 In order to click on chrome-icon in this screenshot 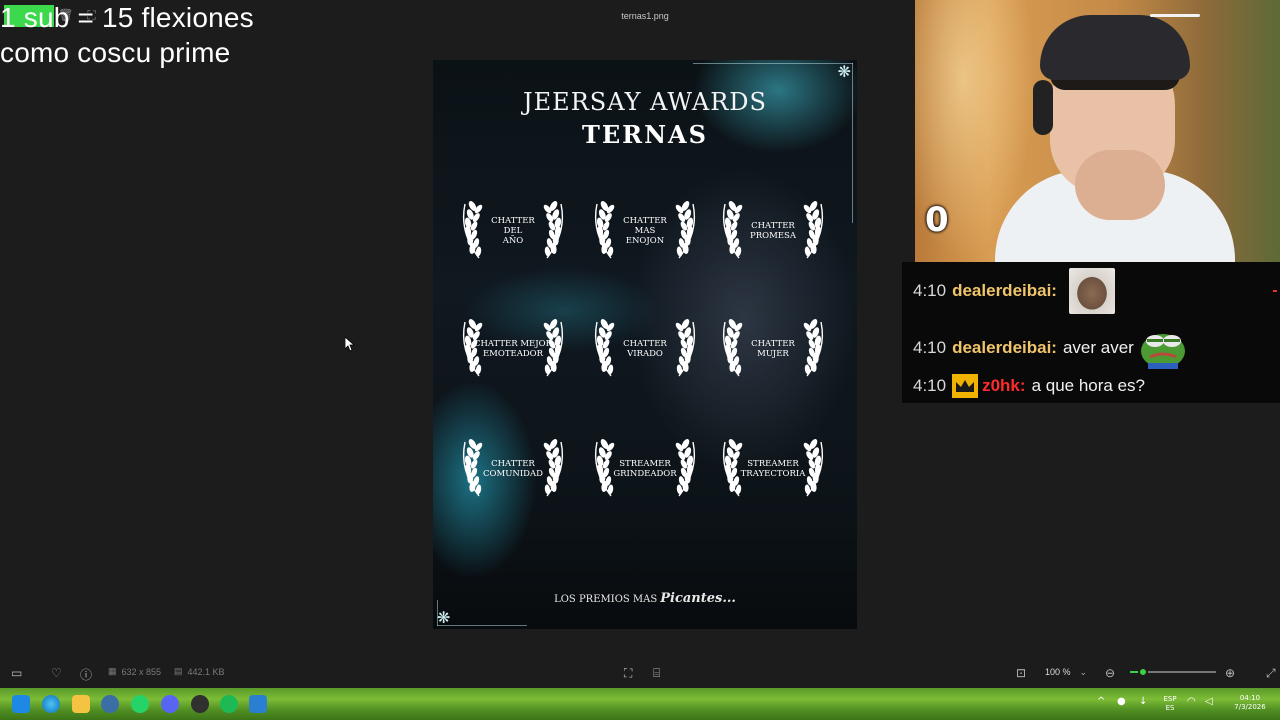, I will do `click(110, 704)`.